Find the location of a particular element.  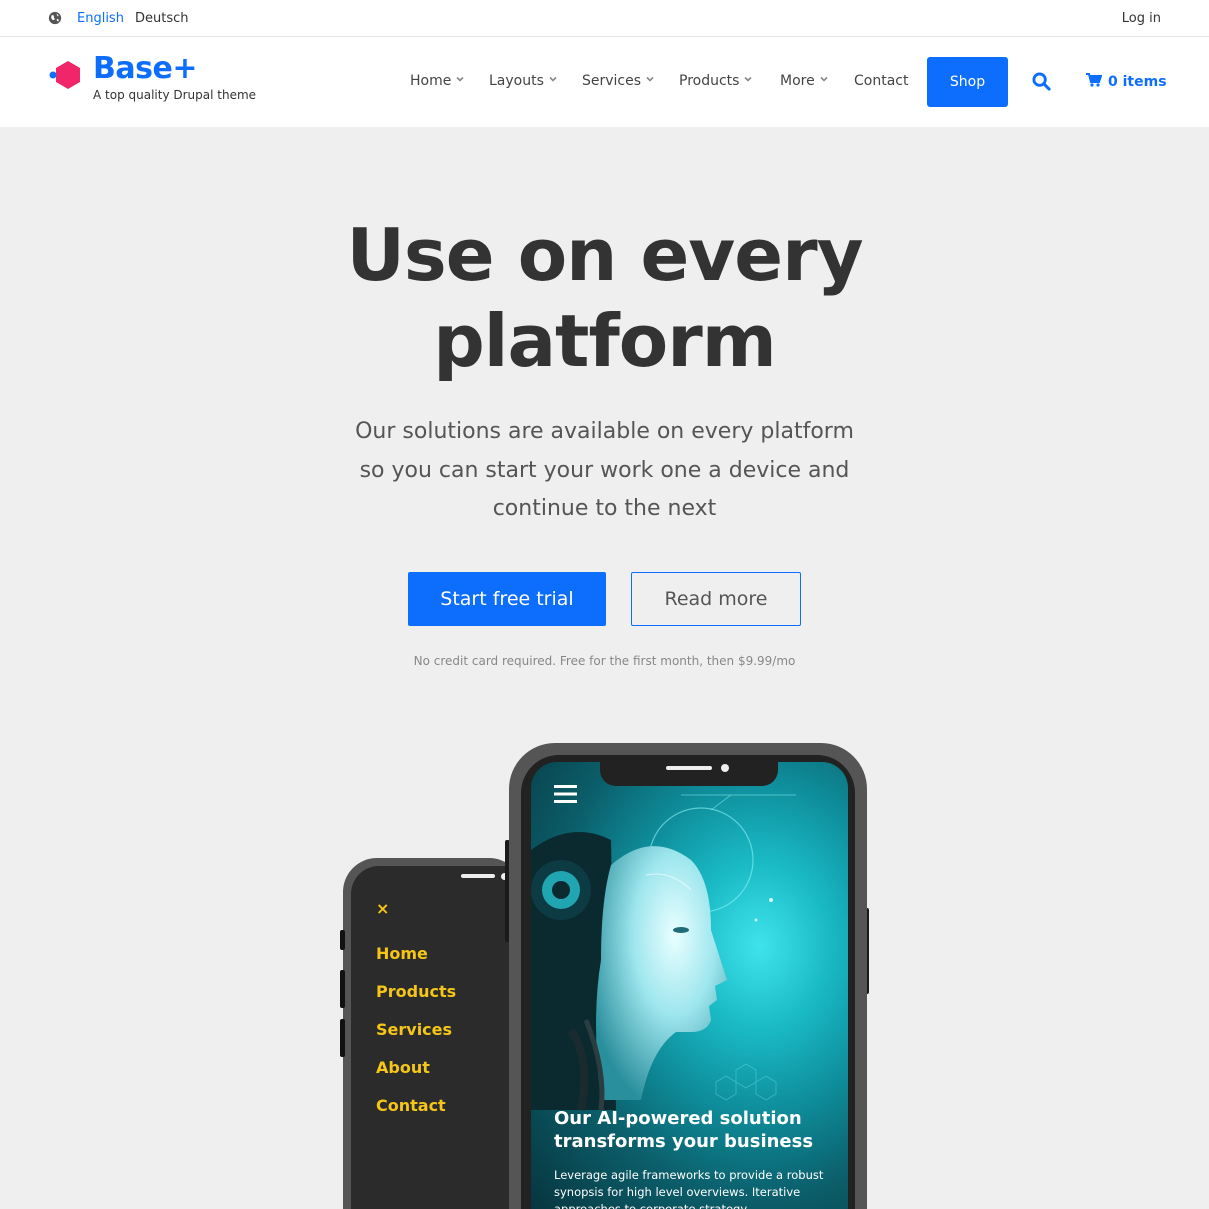

nav-item-services: Services is located at coordinates (618, 81).